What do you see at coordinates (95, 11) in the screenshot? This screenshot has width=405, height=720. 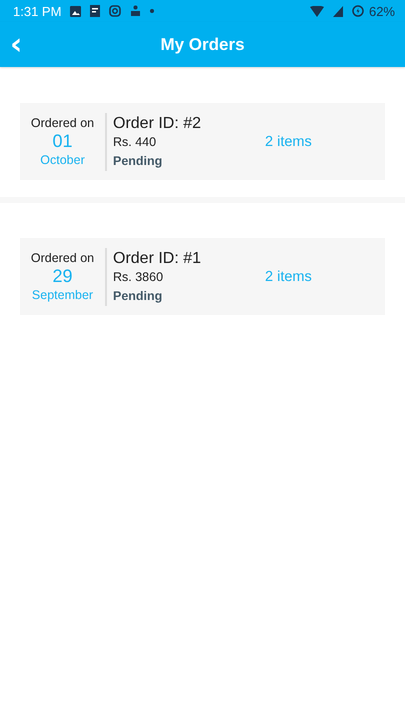 I see `document-icon` at bounding box center [95, 11].